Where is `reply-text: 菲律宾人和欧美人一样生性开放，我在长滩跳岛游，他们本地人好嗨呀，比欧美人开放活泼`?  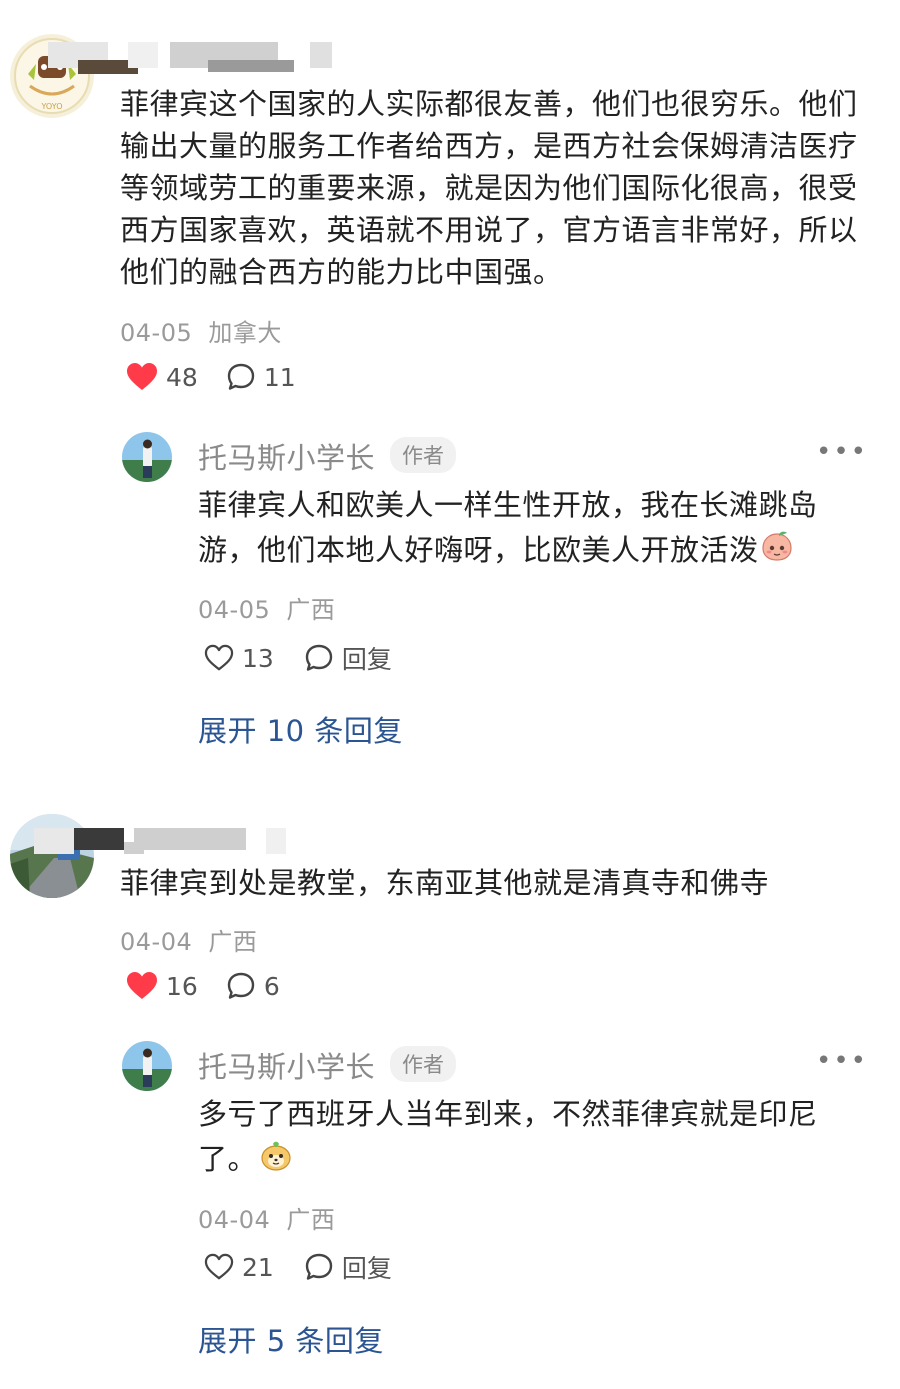 reply-text: 菲律宾人和欧美人一样生性开放，我在长滩跳岛游，他们本地人好嗨呀，比欧美人开放活泼 is located at coordinates (523, 529).